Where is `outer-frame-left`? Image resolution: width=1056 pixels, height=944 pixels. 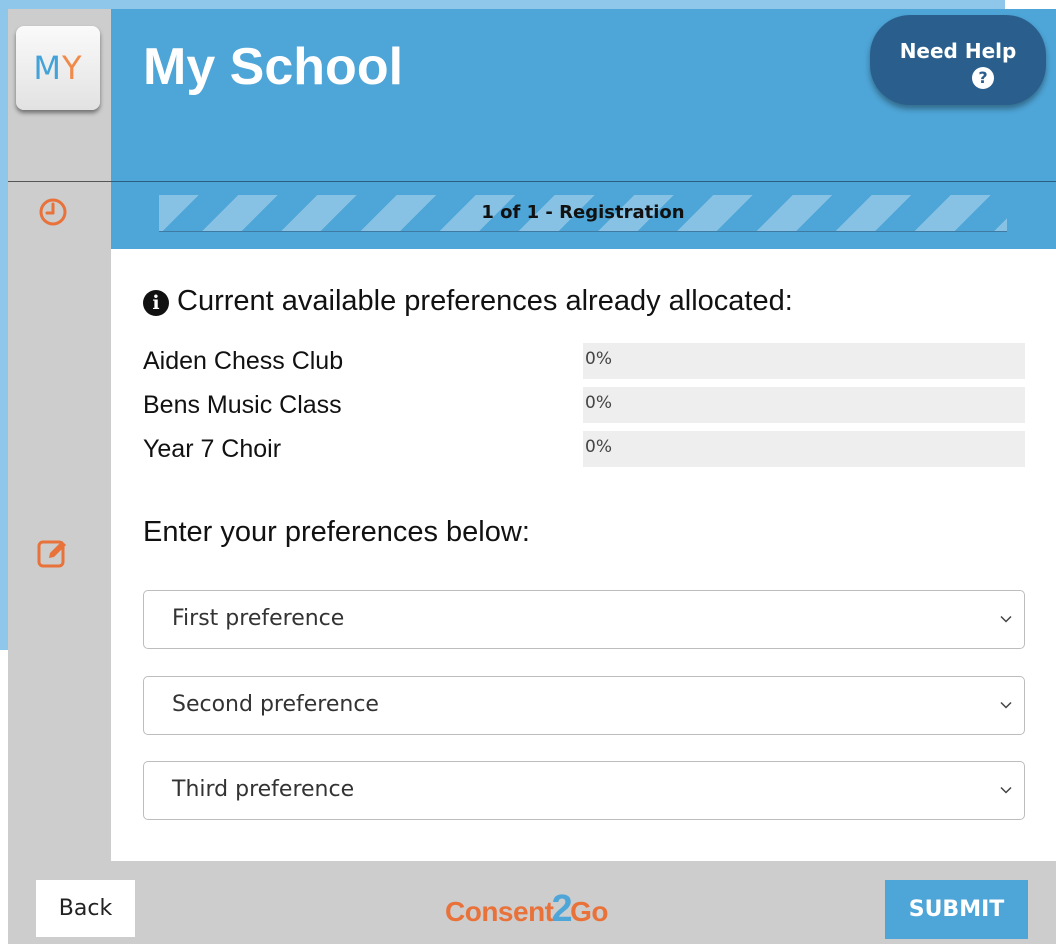
outer-frame-left is located at coordinates (4, 325).